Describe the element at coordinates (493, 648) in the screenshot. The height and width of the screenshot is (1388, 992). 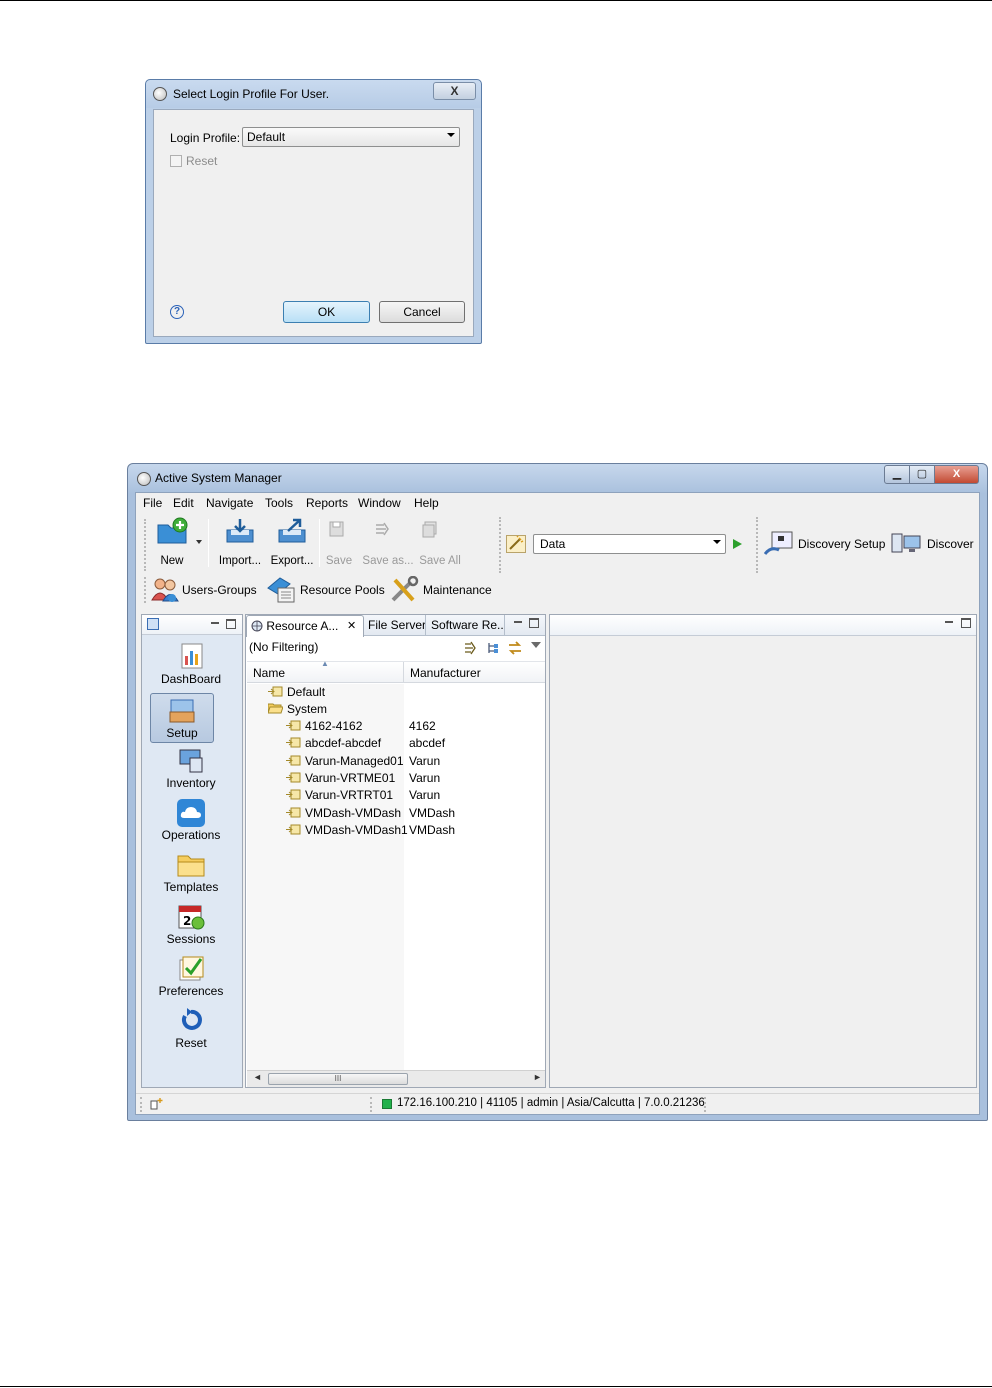
I see `tree-hierarchy-icon` at that location.